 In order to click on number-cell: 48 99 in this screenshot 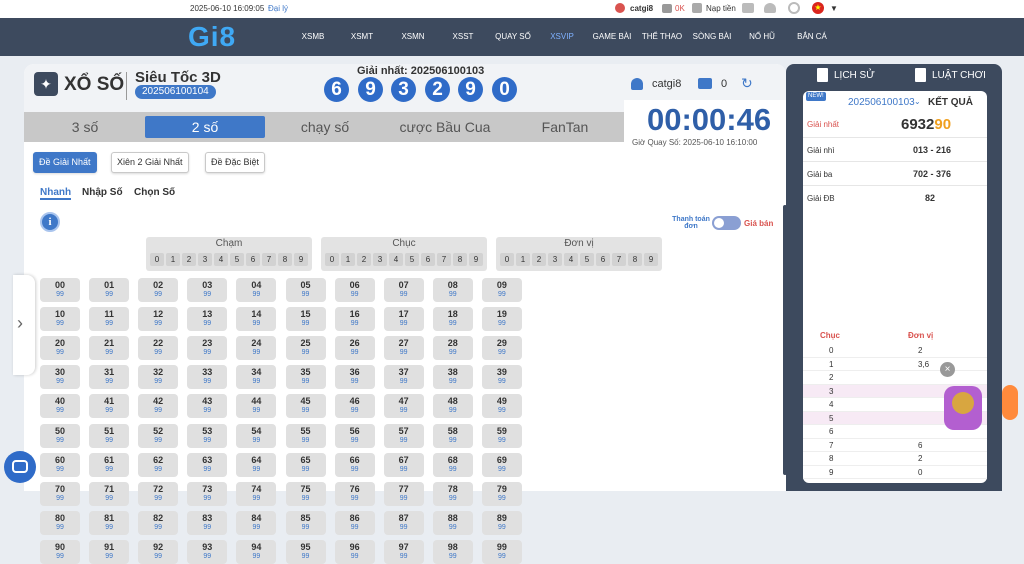, I will do `click(452, 406)`.